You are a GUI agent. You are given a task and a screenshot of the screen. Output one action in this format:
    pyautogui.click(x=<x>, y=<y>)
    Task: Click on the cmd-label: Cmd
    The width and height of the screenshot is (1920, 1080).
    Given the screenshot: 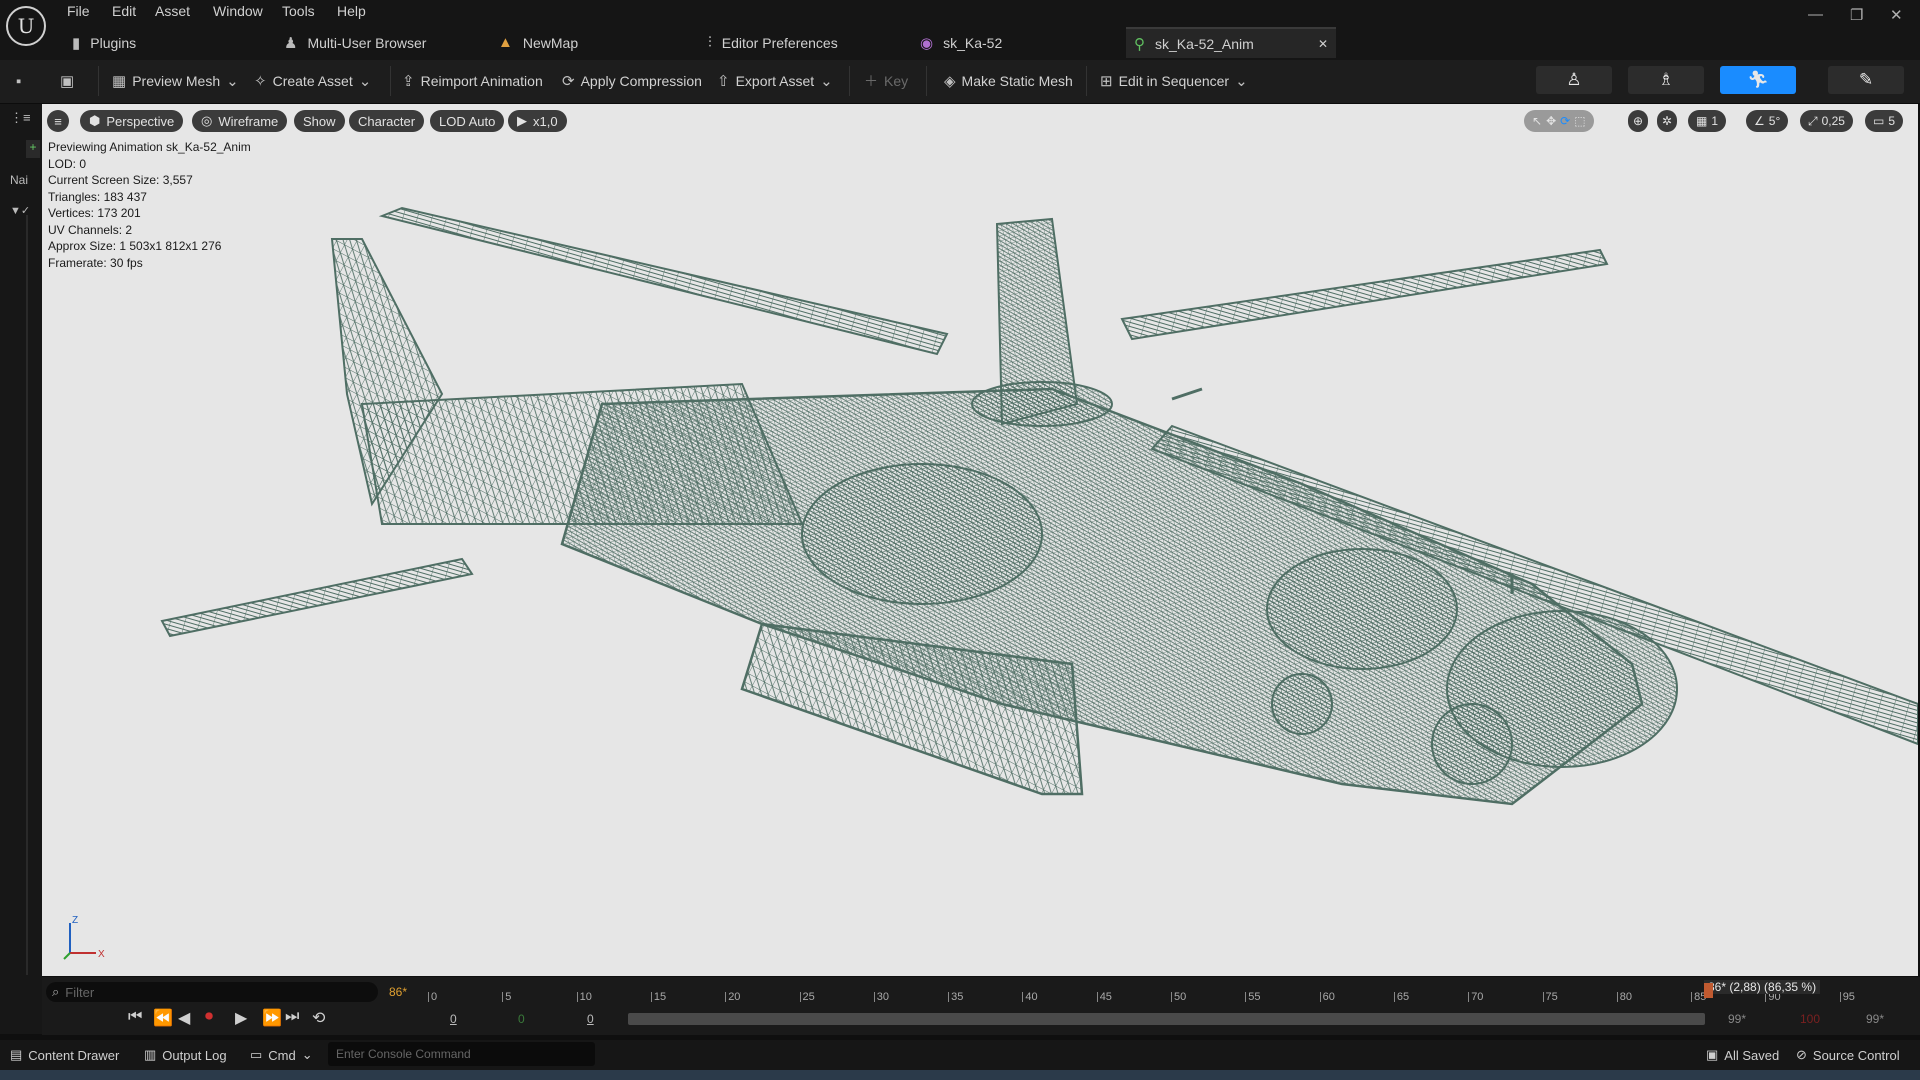 What is the action you would take?
    pyautogui.click(x=282, y=1055)
    